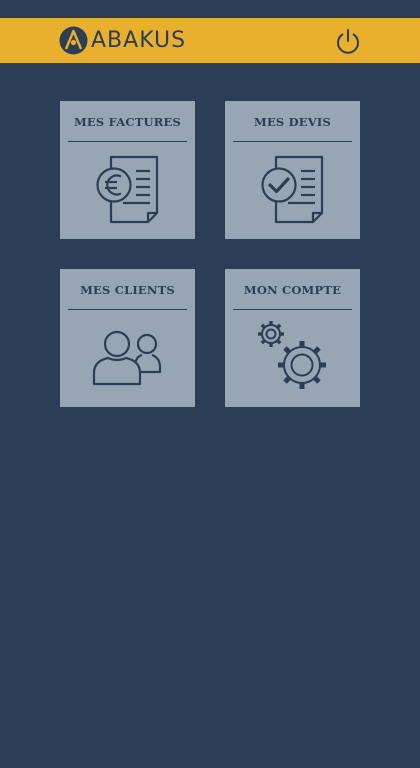 The image size is (420, 768). I want to click on tile-title: MON COMPTE, so click(292, 290).